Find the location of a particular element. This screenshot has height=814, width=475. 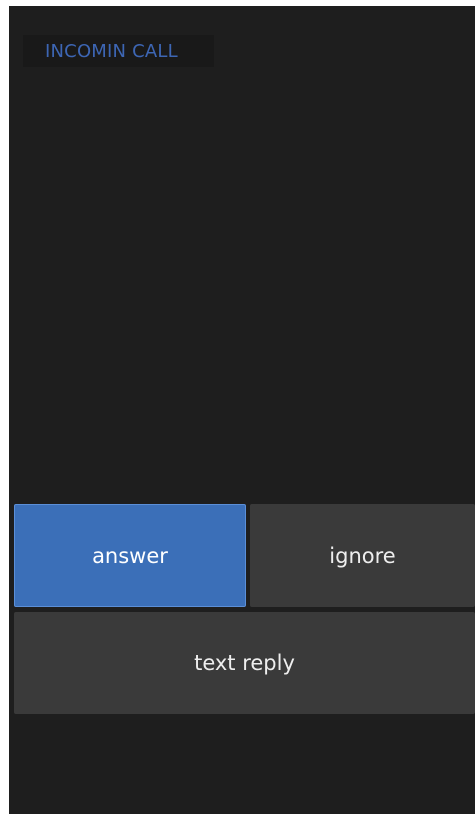

call-title-bar: INCOMIN CALL is located at coordinates (118, 51).